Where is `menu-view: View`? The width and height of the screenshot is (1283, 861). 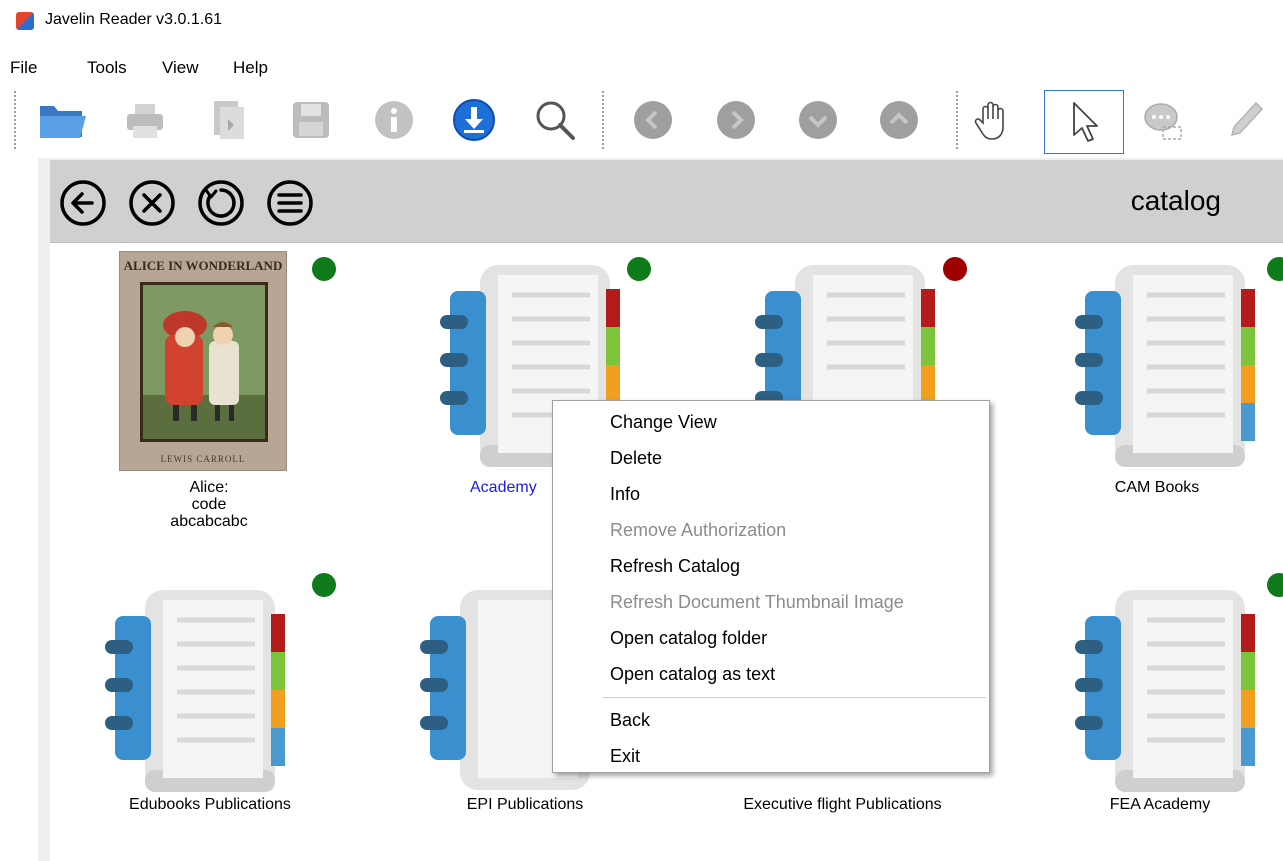 menu-view: View is located at coordinates (180, 68).